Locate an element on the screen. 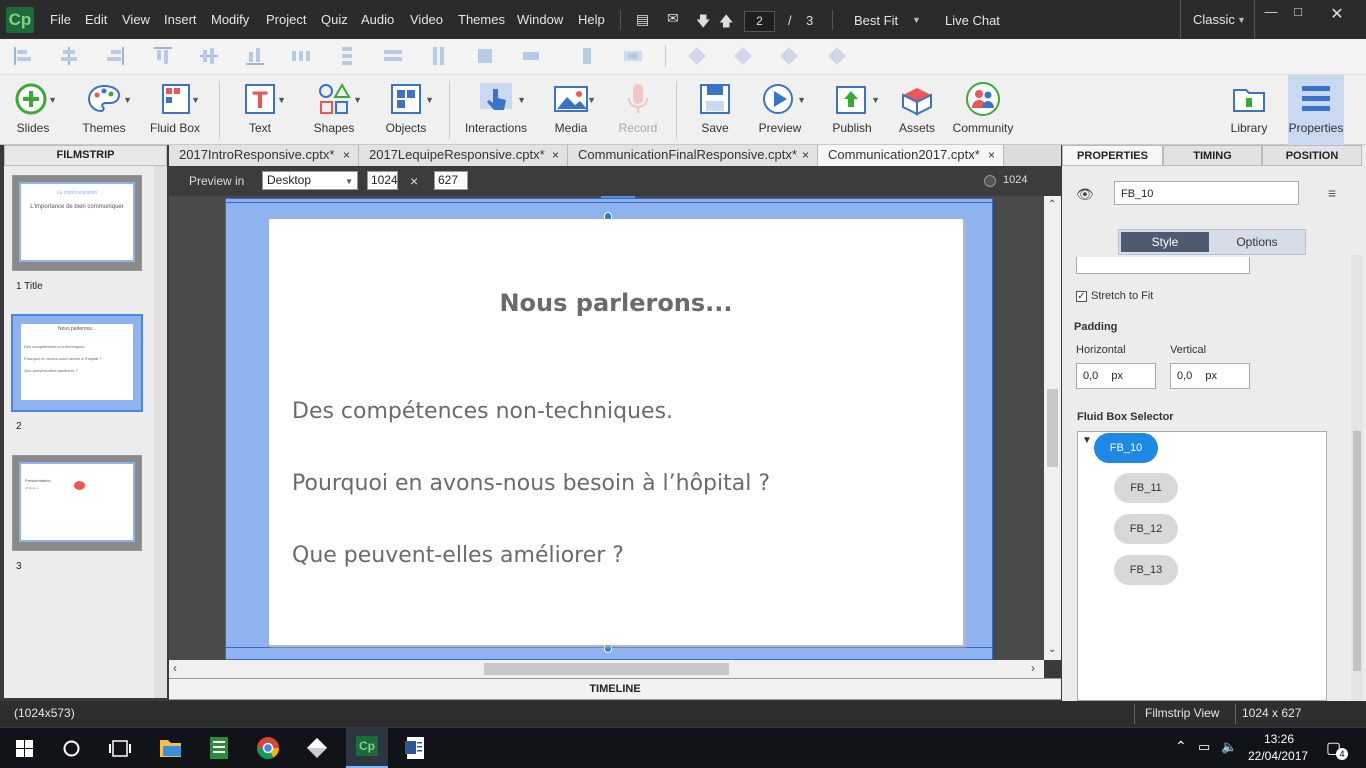 The width and height of the screenshot is (1366, 768). send-to-back-icon is located at coordinates (837, 56).